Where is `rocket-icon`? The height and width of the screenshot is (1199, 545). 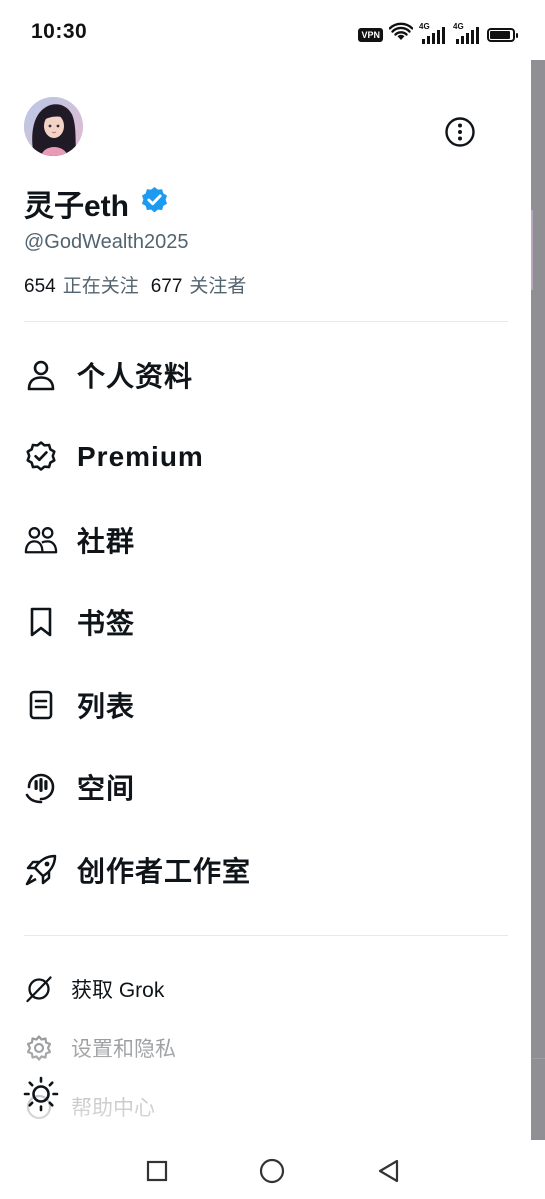 rocket-icon is located at coordinates (41, 870).